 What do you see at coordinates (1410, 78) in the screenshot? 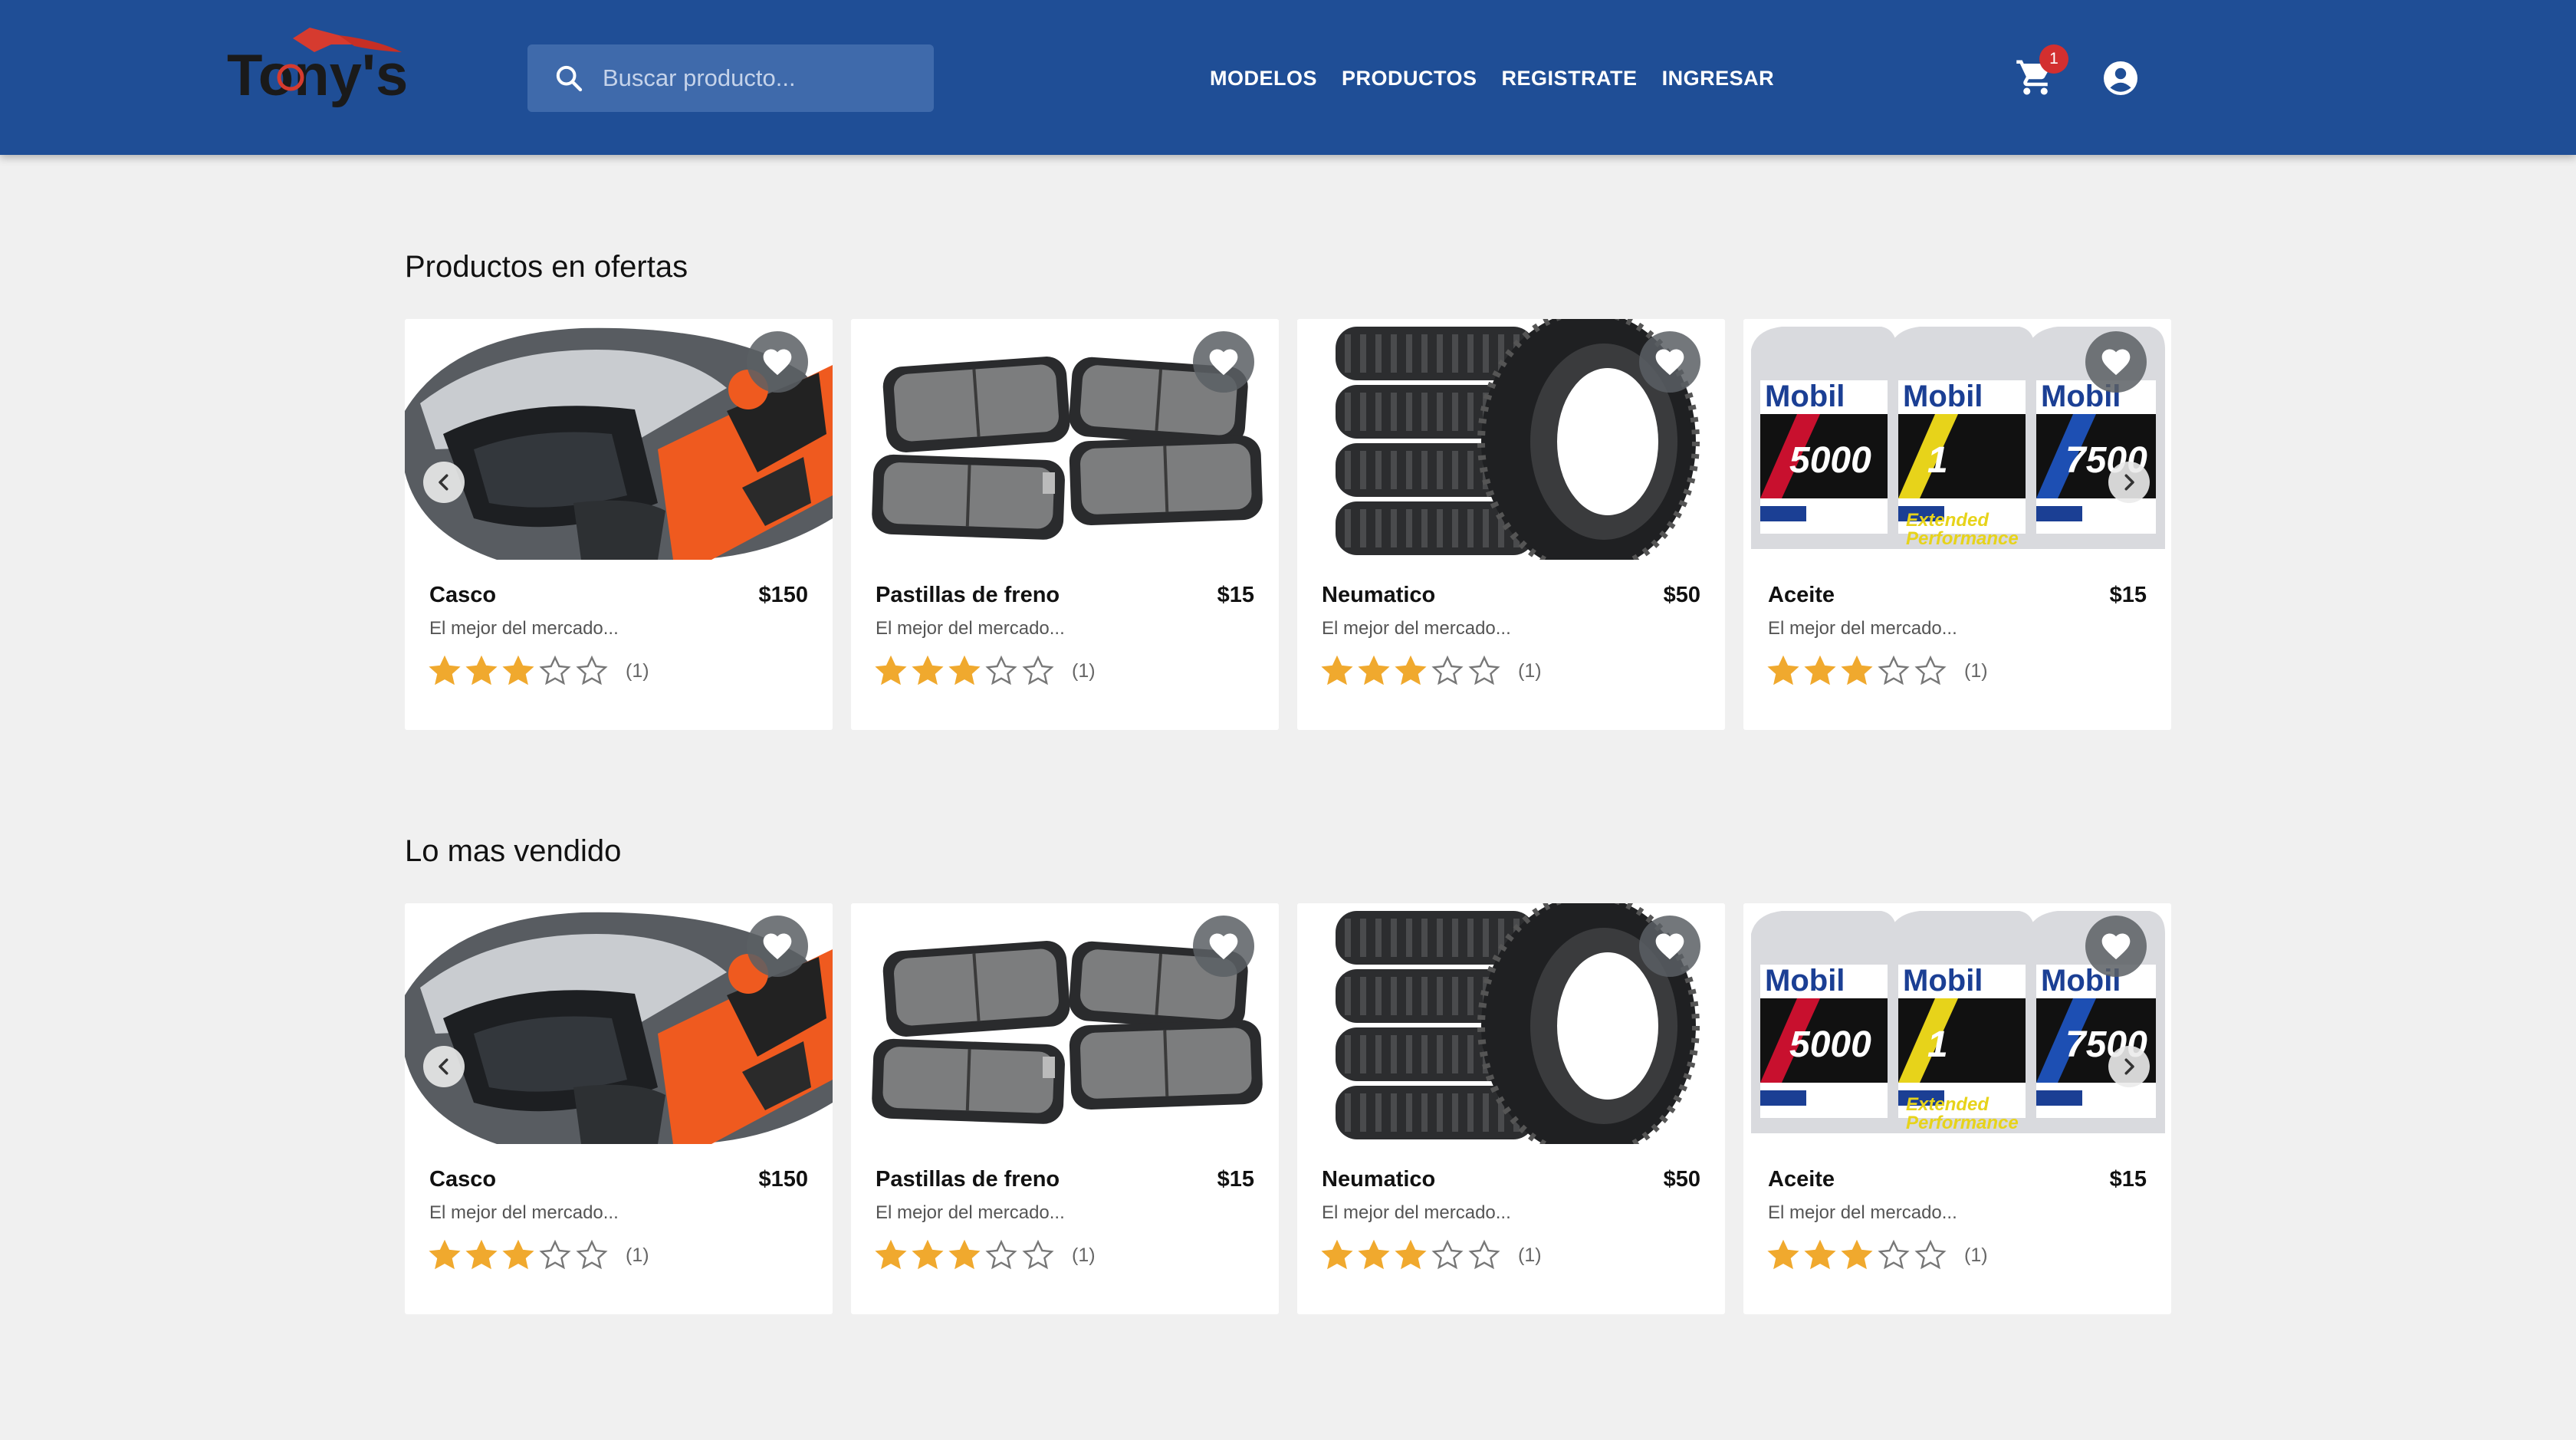
I see `nav-productos: PRODUCTOS` at bounding box center [1410, 78].